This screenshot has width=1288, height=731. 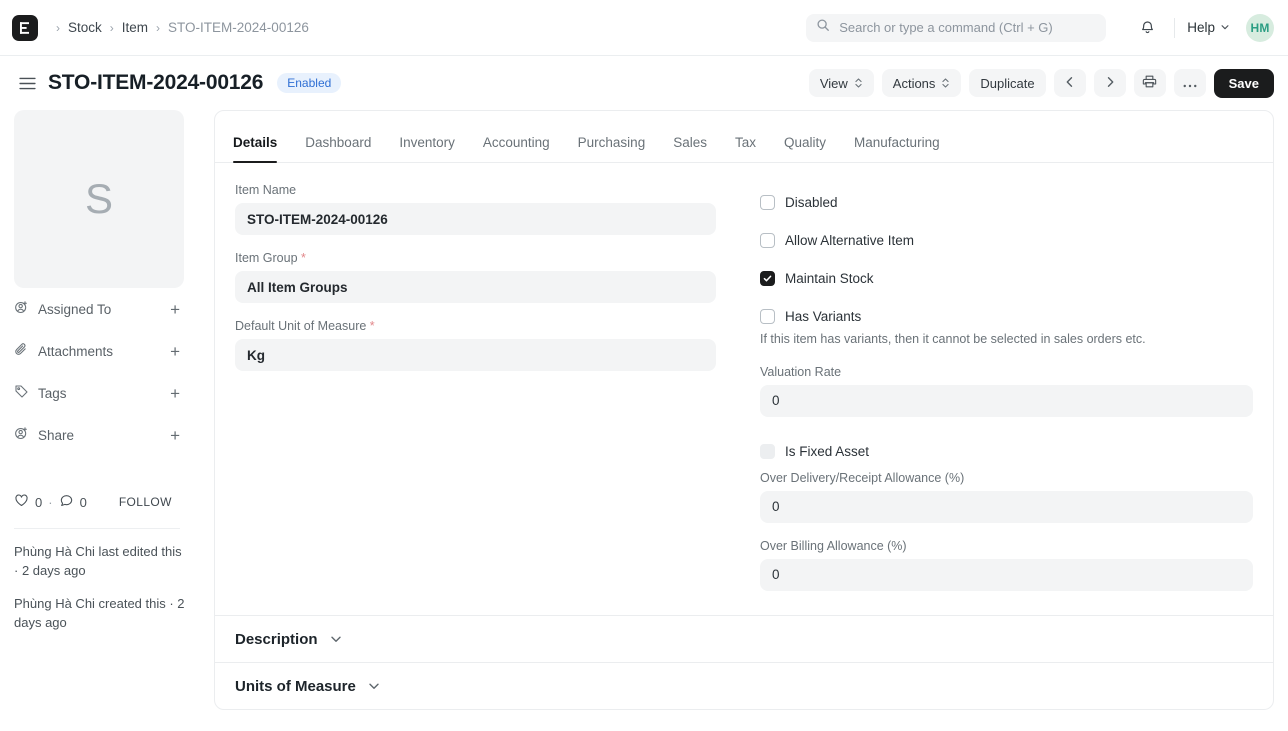 What do you see at coordinates (106, 502) in the screenshot?
I see `sidebar-stats: 0 · 0 FOLLOW` at bounding box center [106, 502].